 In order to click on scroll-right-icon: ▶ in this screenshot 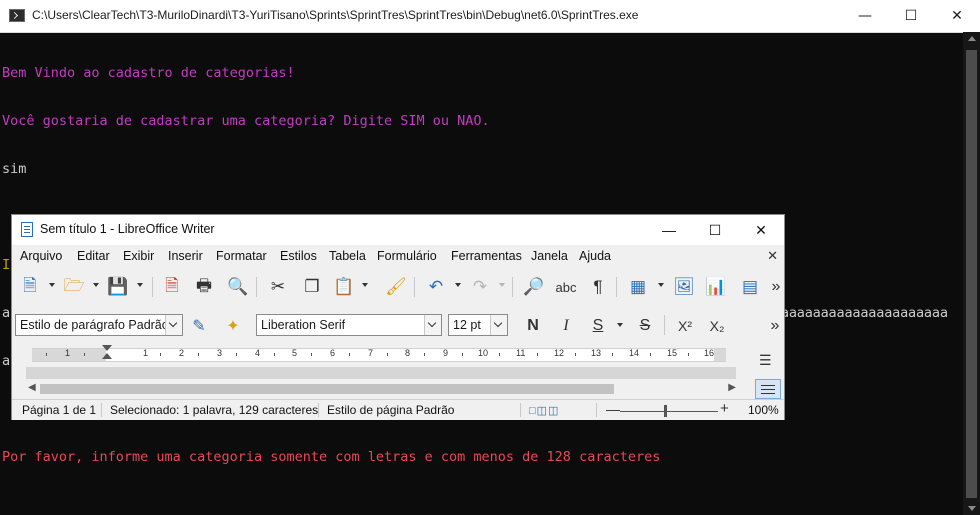, I will do `click(732, 387)`.